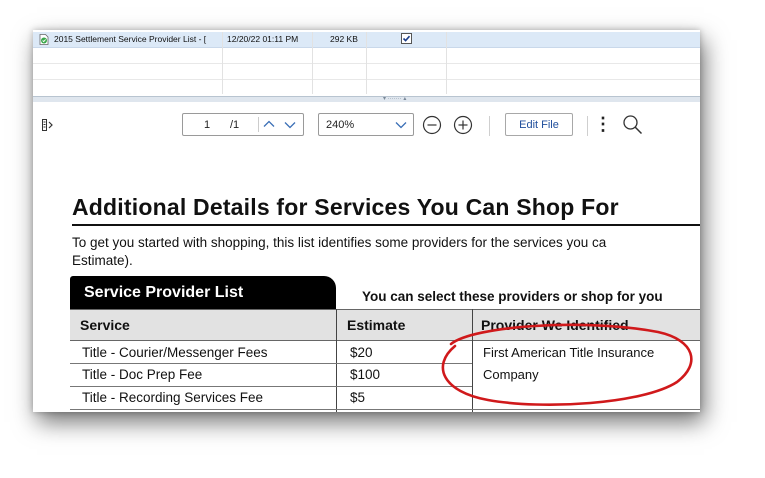 The image size is (765, 478). What do you see at coordinates (142, 374) in the screenshot?
I see `row-service: Title - Doc Prep Fee` at bounding box center [142, 374].